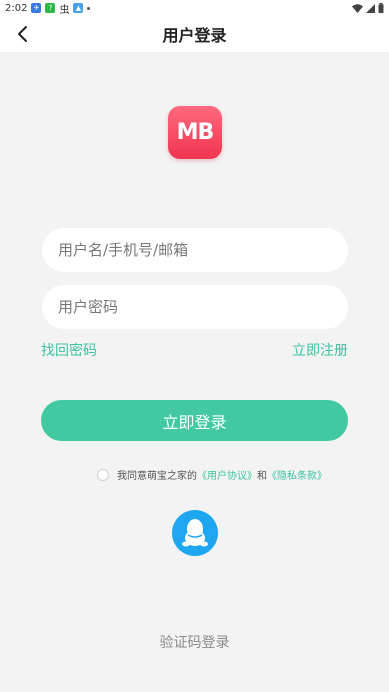 The width and height of the screenshot is (389, 692). What do you see at coordinates (78, 8) in the screenshot?
I see `notification-image-icon: ▲` at bounding box center [78, 8].